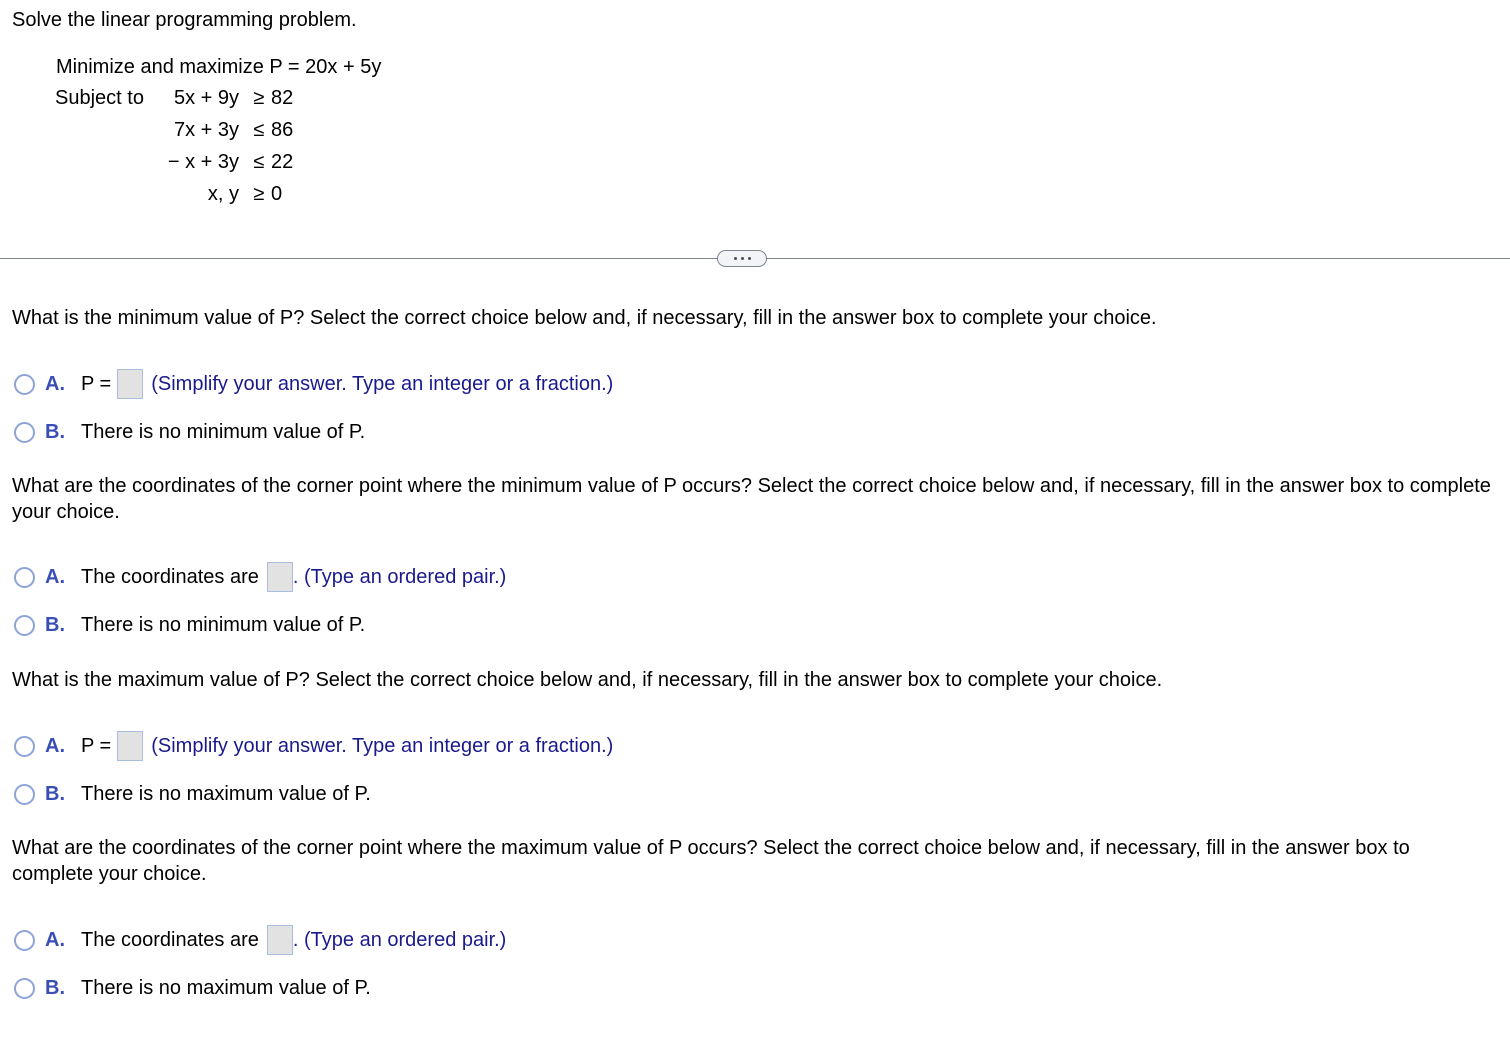 This screenshot has width=1510, height=1046. Describe the element at coordinates (223, 194) in the screenshot. I see `constraint-lhs: x, y` at that location.